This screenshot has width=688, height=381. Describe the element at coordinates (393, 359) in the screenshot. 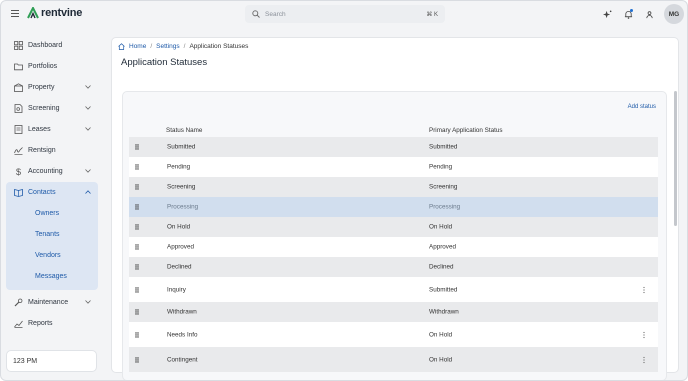

I see `table-row: Contingent On Hold` at that location.